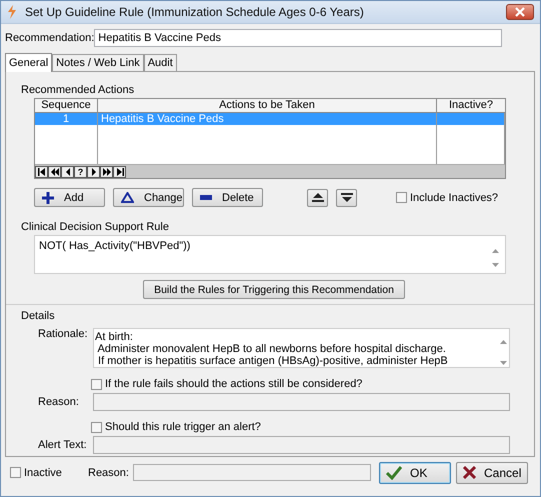 The width and height of the screenshot is (541, 497). I want to click on rationale-text: At birth:, so click(114, 337).